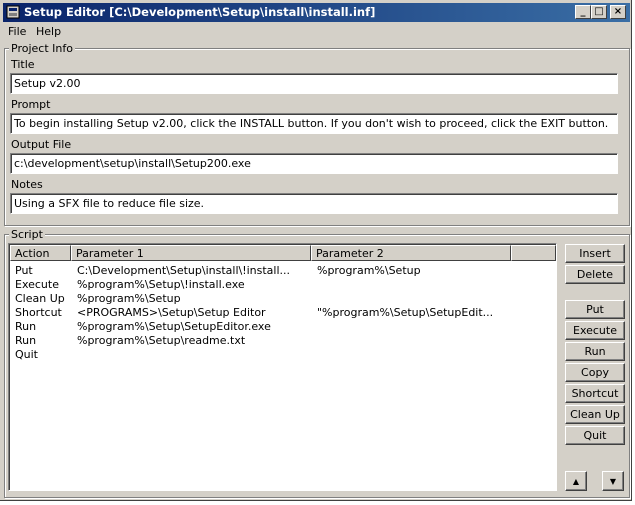  Describe the element at coordinates (595, 253) in the screenshot. I see `insert-button: Insert` at that location.